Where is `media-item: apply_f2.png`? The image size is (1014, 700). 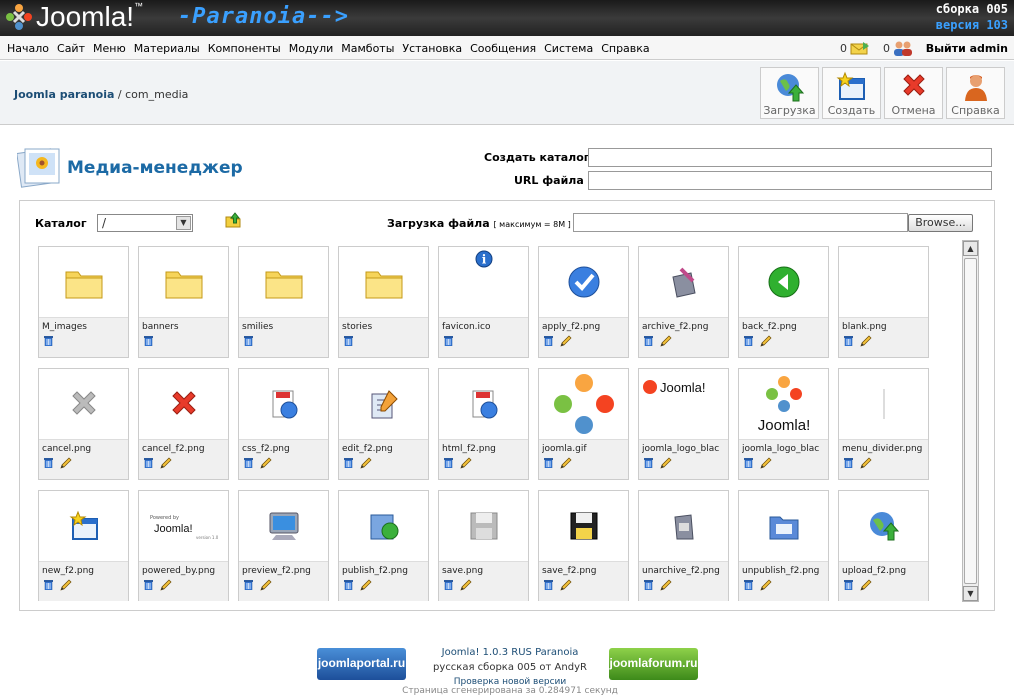 media-item: apply_f2.png is located at coordinates (583, 302).